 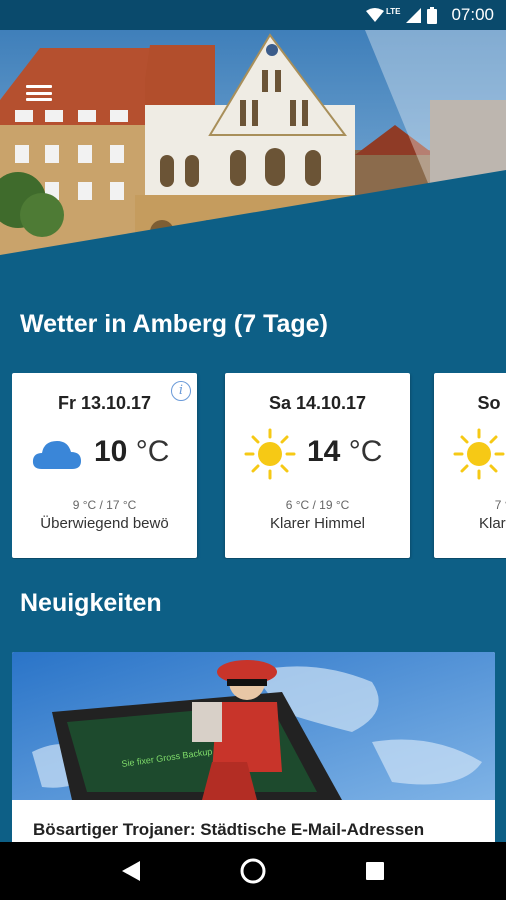 What do you see at coordinates (317, 403) in the screenshot?
I see `weather-date: Sa 14.10.17` at bounding box center [317, 403].